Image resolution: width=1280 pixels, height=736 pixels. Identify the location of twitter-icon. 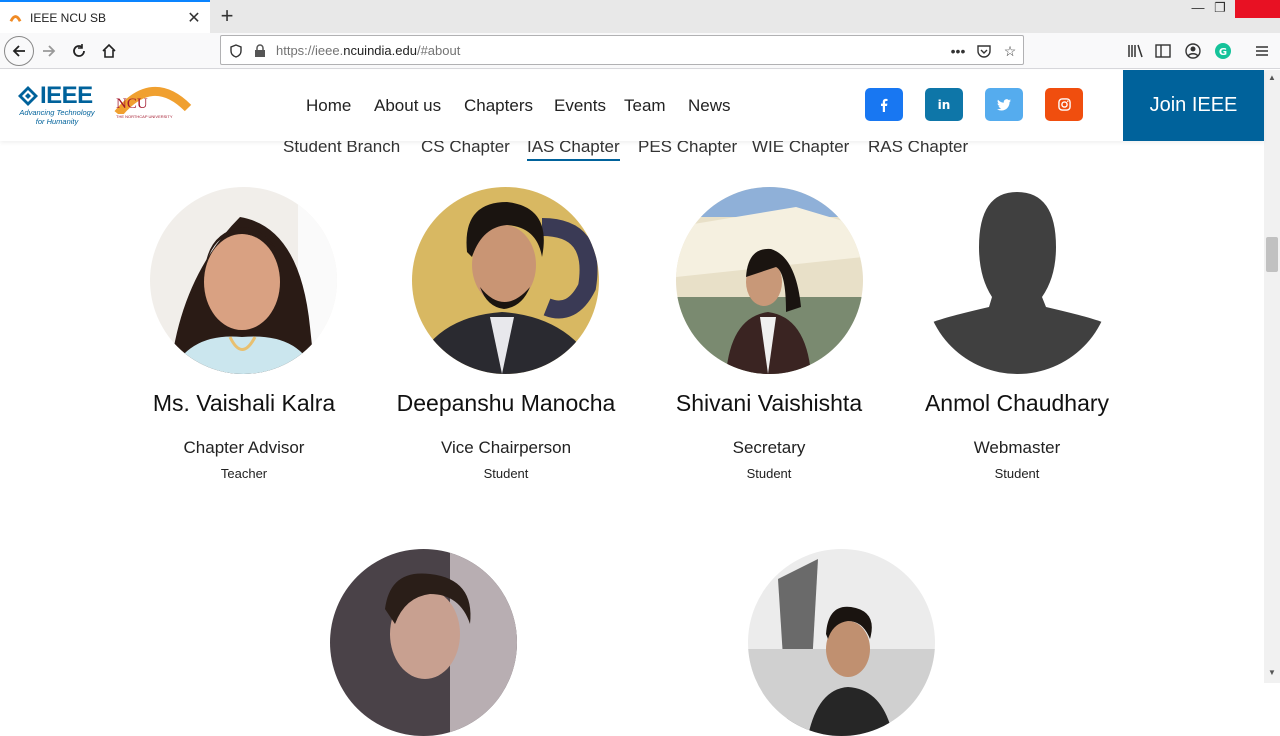
(1004, 104).